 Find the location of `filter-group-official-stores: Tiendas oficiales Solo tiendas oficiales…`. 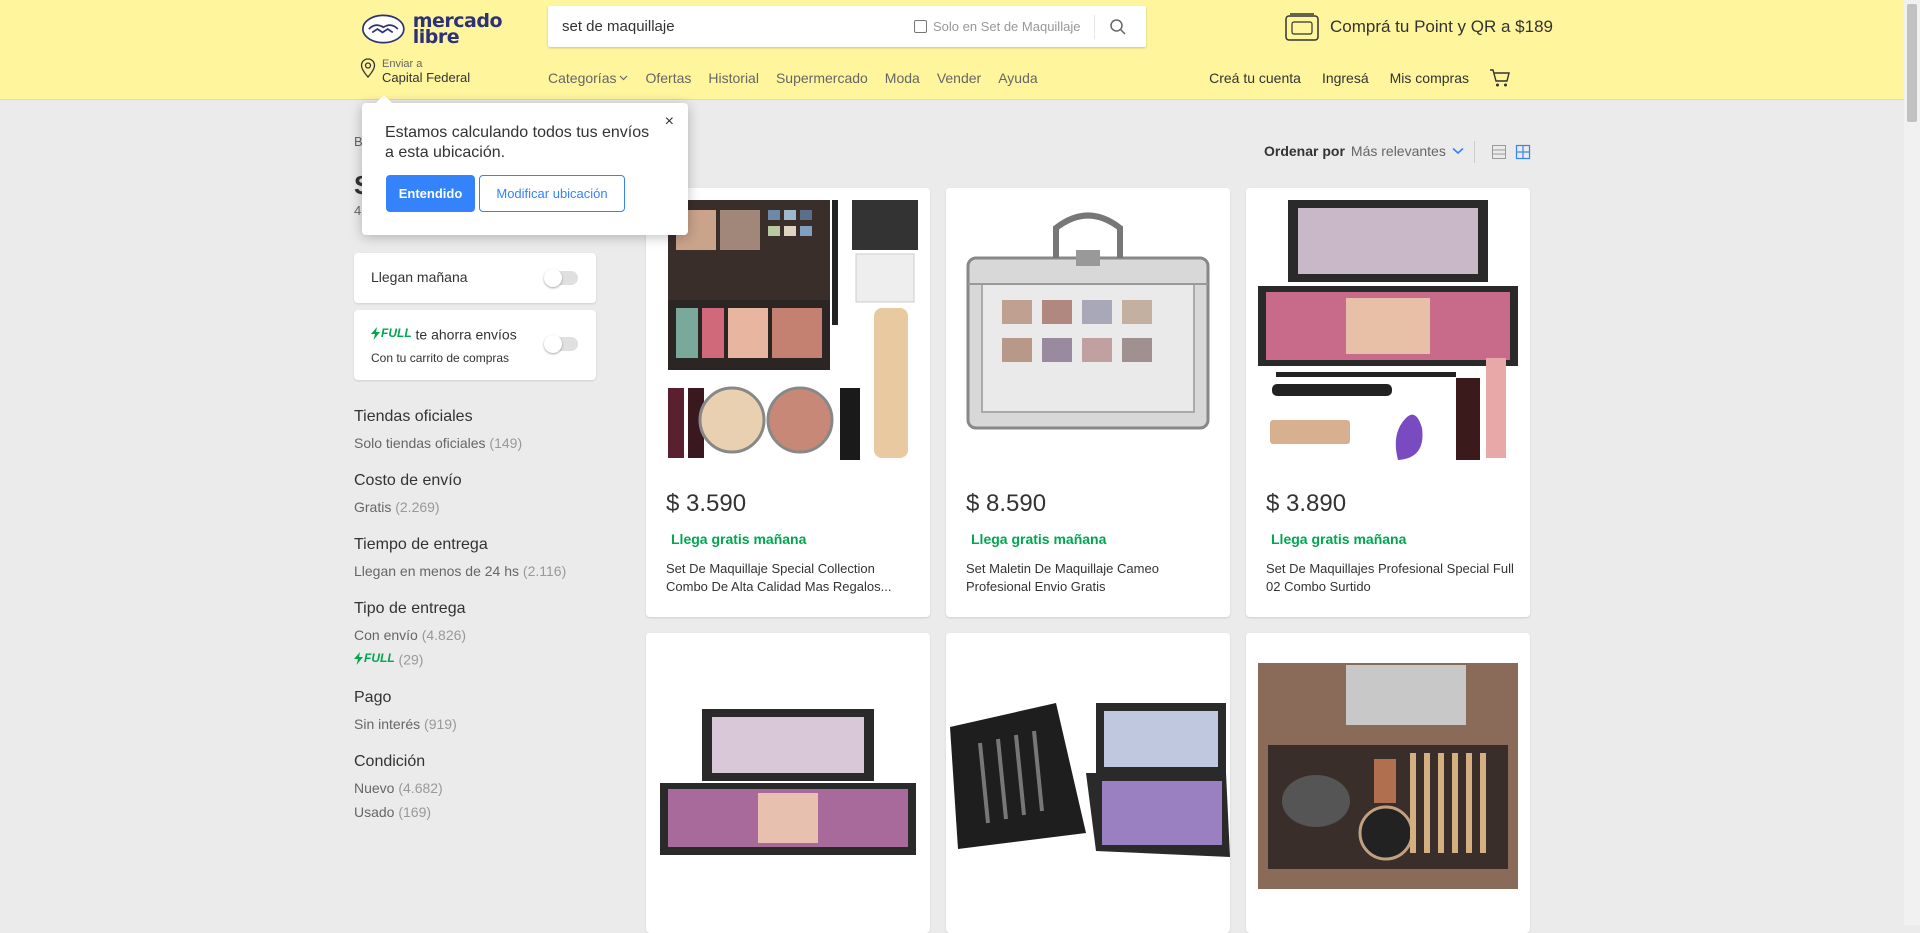

filter-group-official-stores: Tiendas oficiales Solo tiendas oficiales… is located at coordinates (479, 429).